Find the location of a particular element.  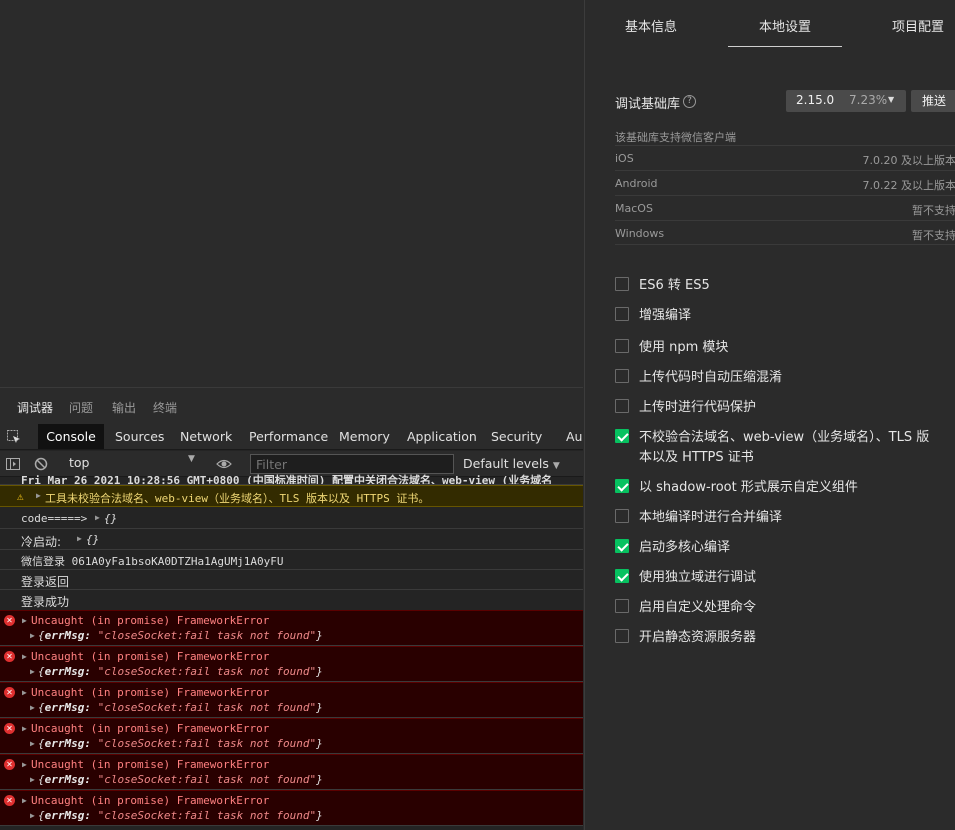

console-message: 登录返回 is located at coordinates (291, 580).